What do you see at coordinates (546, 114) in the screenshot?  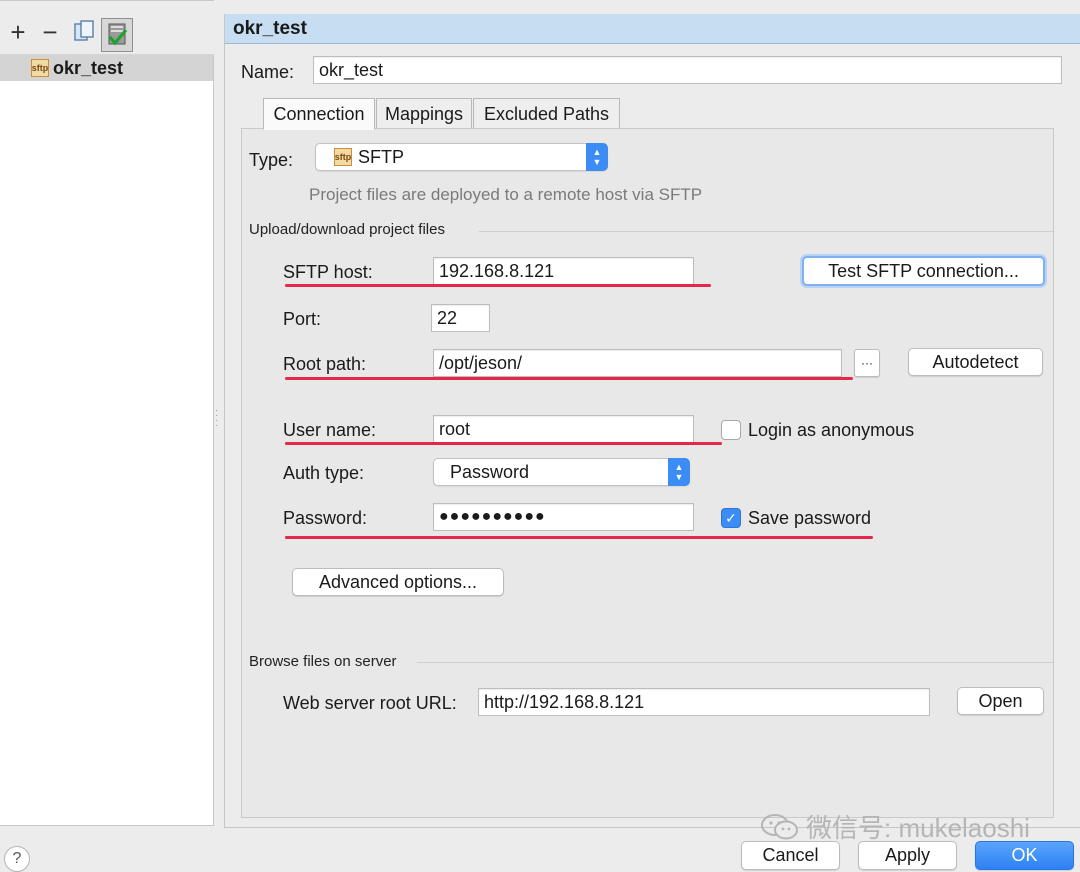 I see `tab-excluded-paths: Excluded Paths` at bounding box center [546, 114].